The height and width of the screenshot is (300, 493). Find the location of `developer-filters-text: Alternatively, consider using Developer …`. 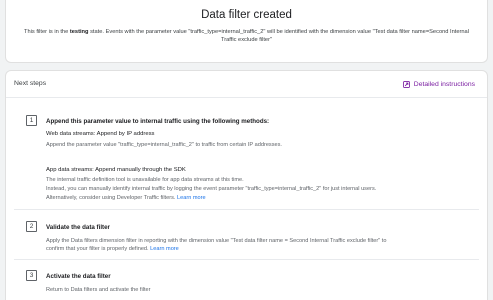

developer-filters-text: Alternatively, consider using Developer … is located at coordinates (111, 198).